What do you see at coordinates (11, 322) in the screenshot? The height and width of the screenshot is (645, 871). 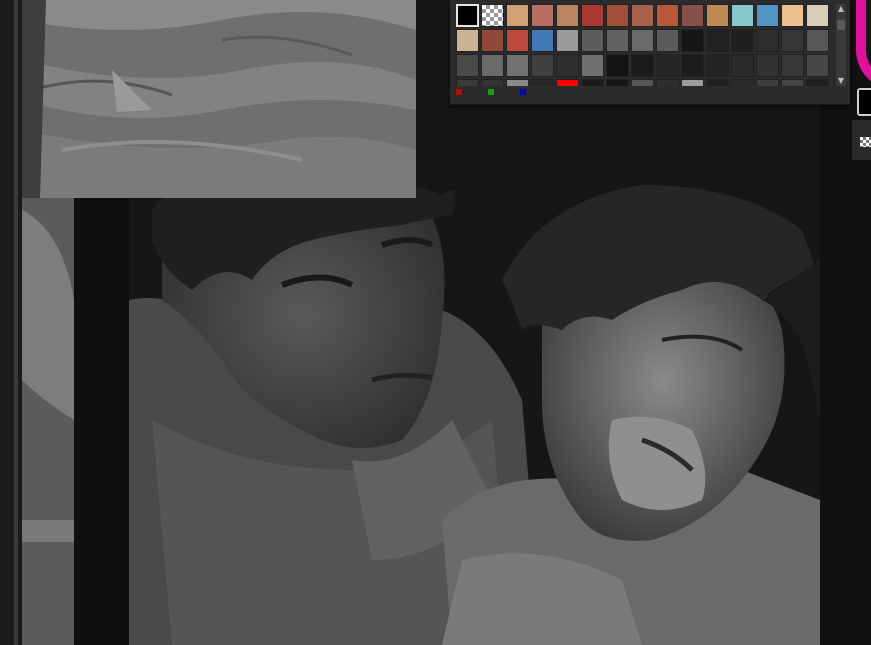 I see `left-toolbar-edge` at bounding box center [11, 322].